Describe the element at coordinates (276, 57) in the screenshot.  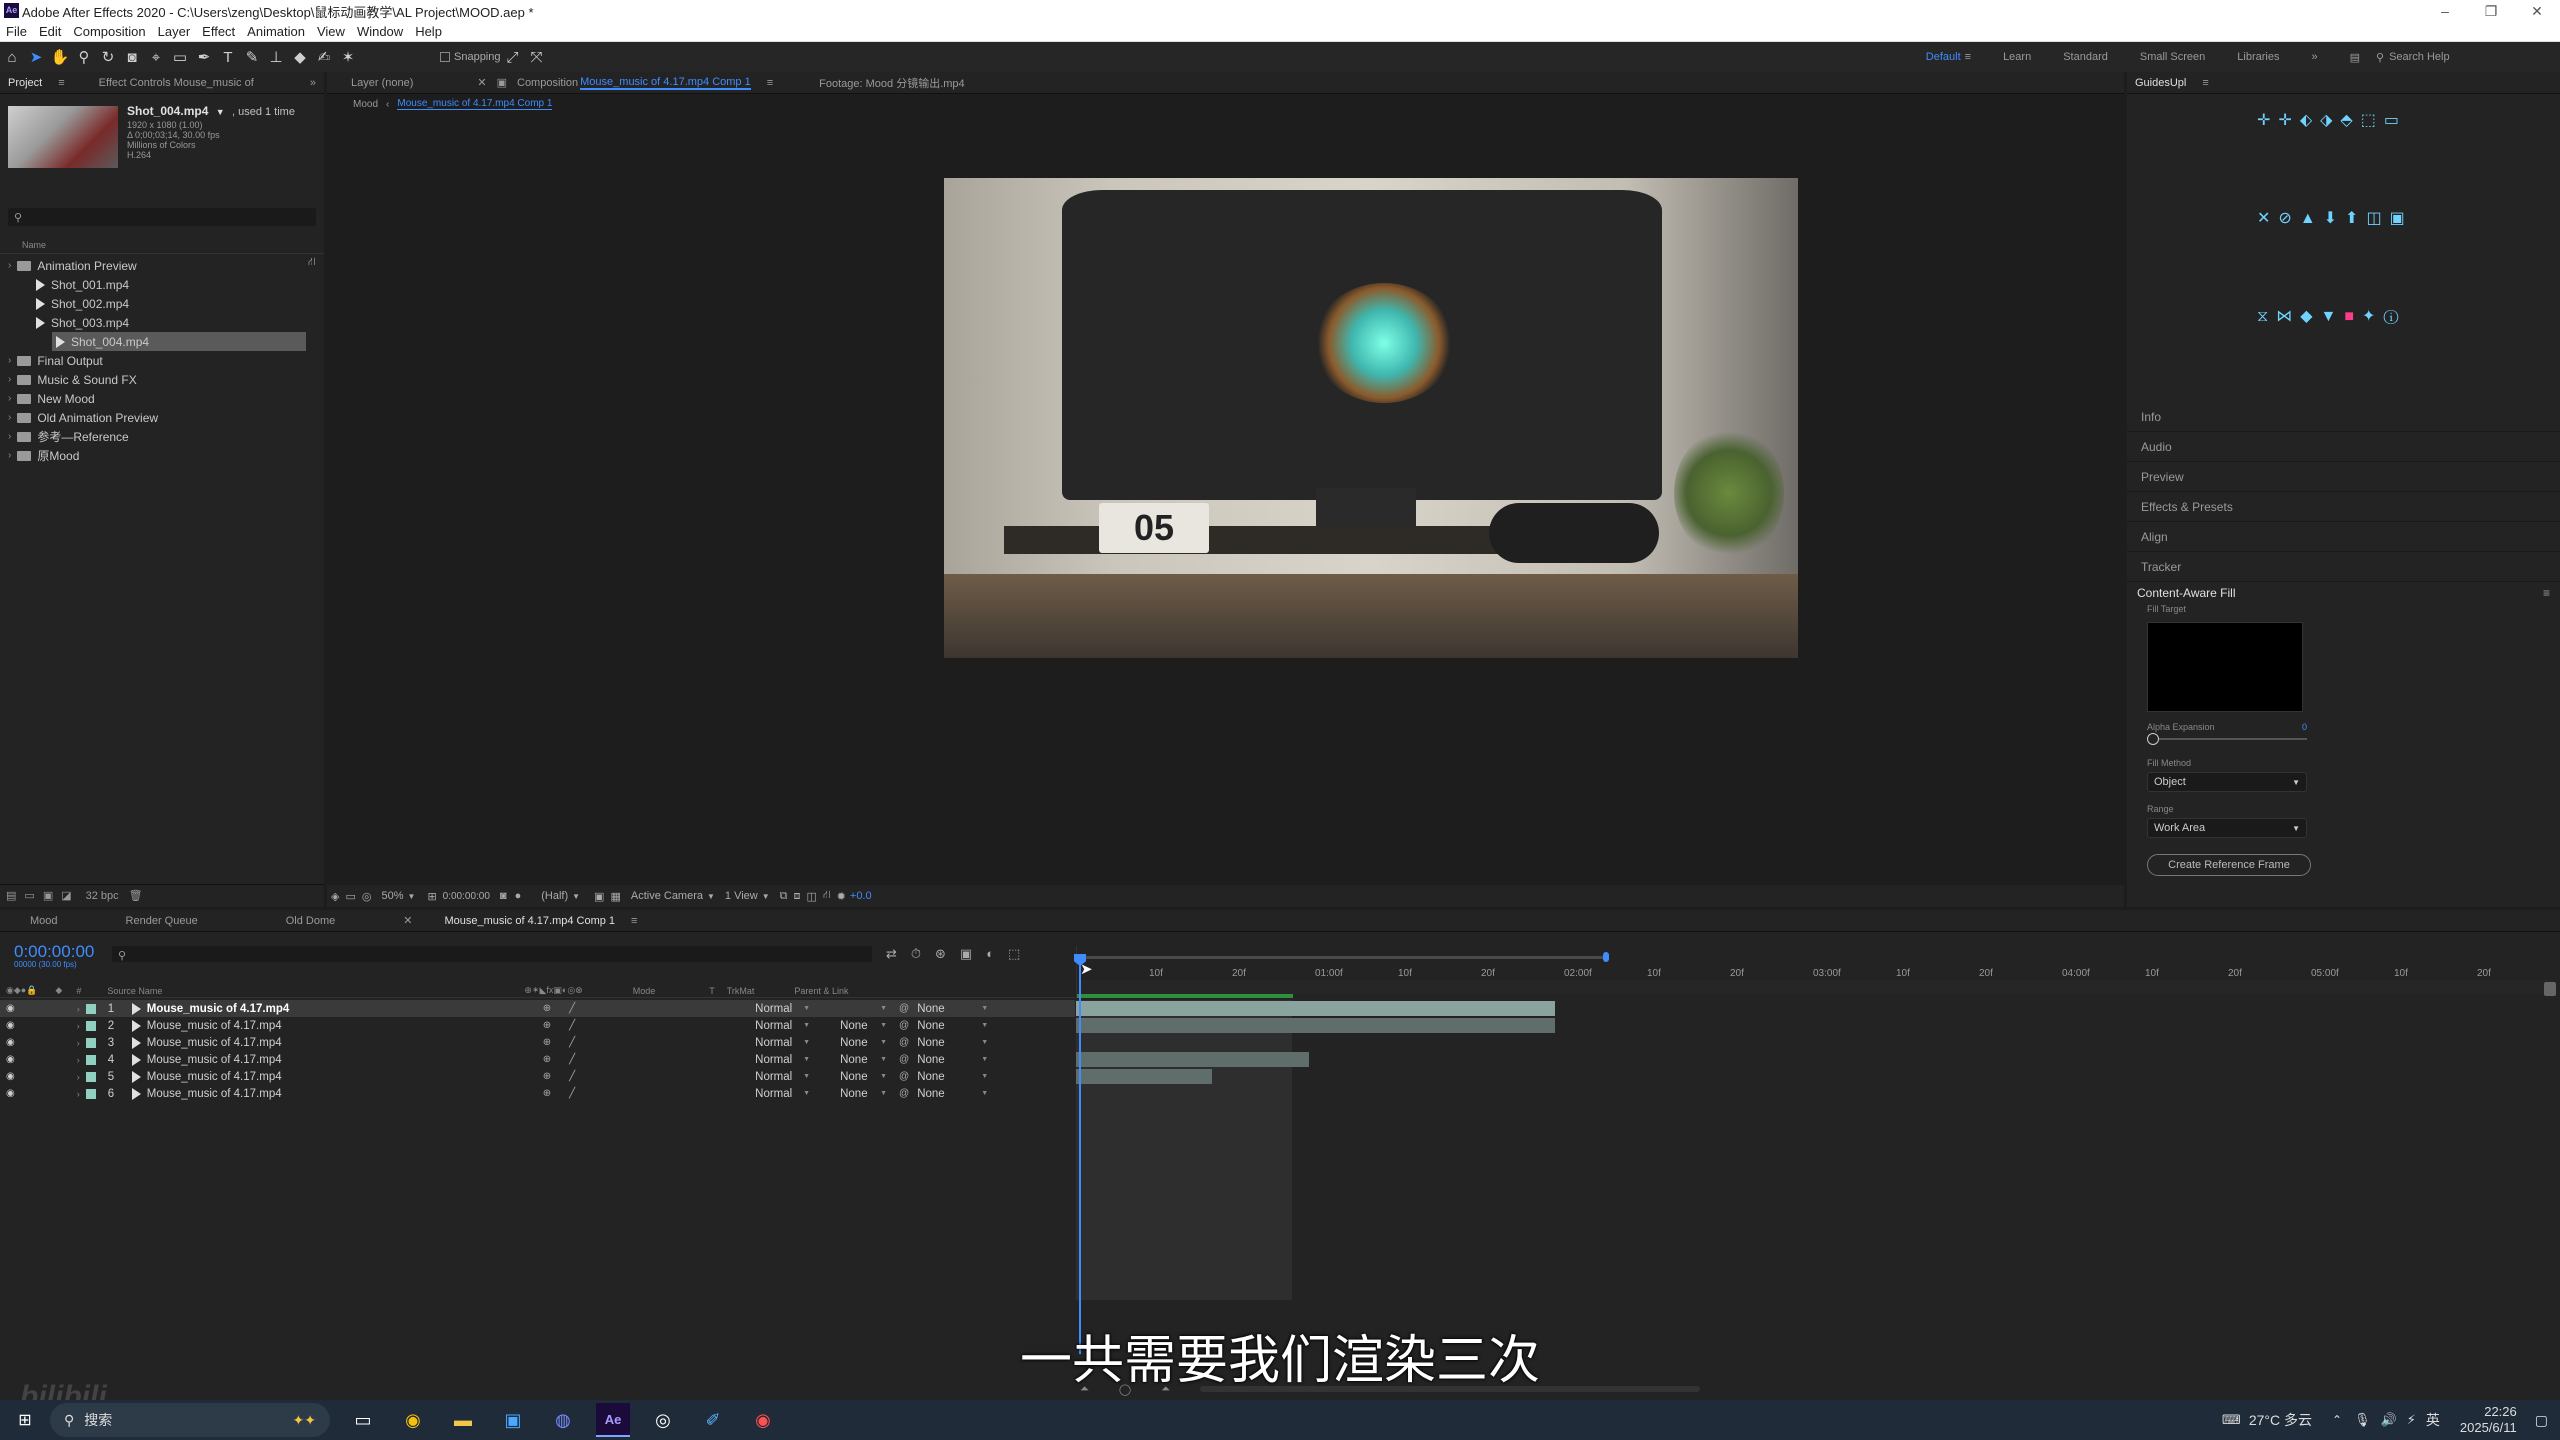
I see `clone-stamp-tool-icon: ⊥` at that location.